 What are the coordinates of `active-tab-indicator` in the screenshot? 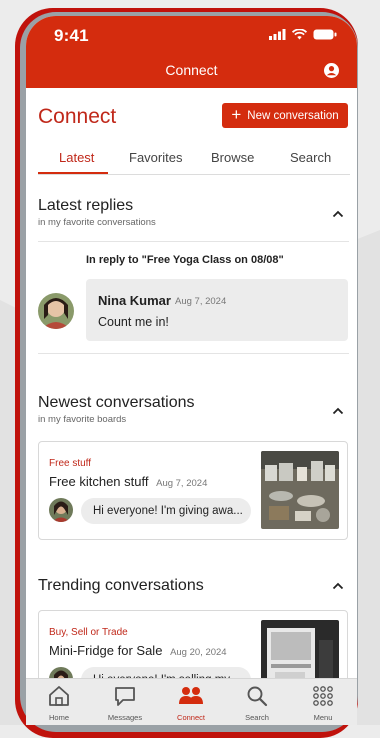 It's located at (73, 173).